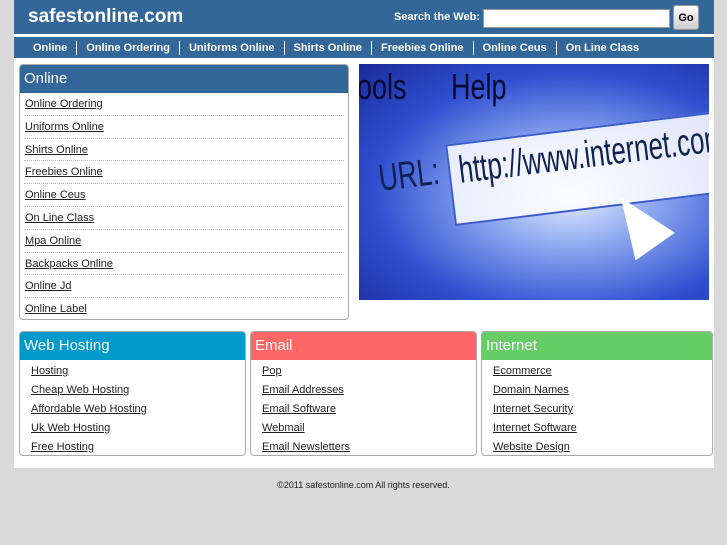 This screenshot has width=727, height=545. I want to click on box-link: Internet Security, so click(533, 409).